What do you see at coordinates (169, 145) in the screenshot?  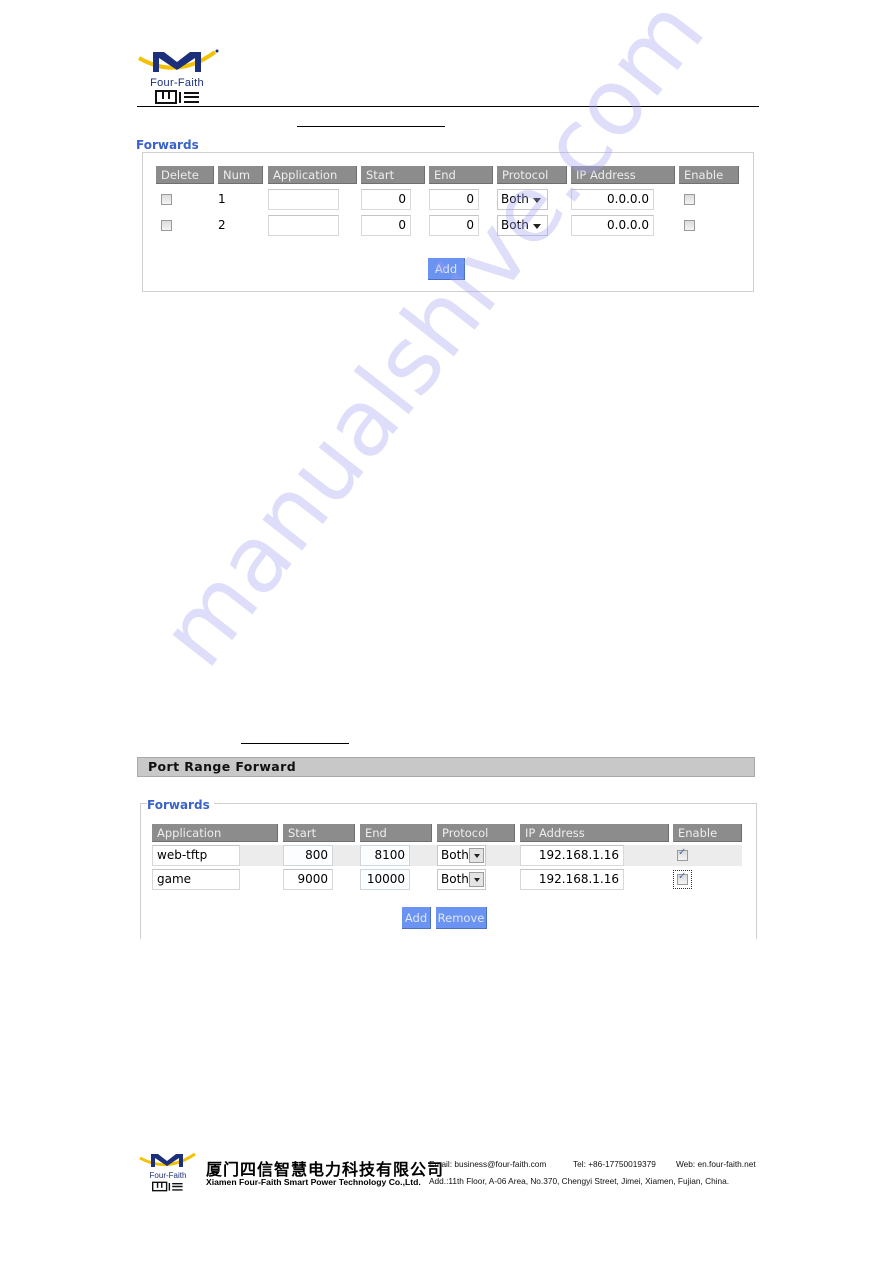 I see `forwards-legend-1: Forwards` at bounding box center [169, 145].